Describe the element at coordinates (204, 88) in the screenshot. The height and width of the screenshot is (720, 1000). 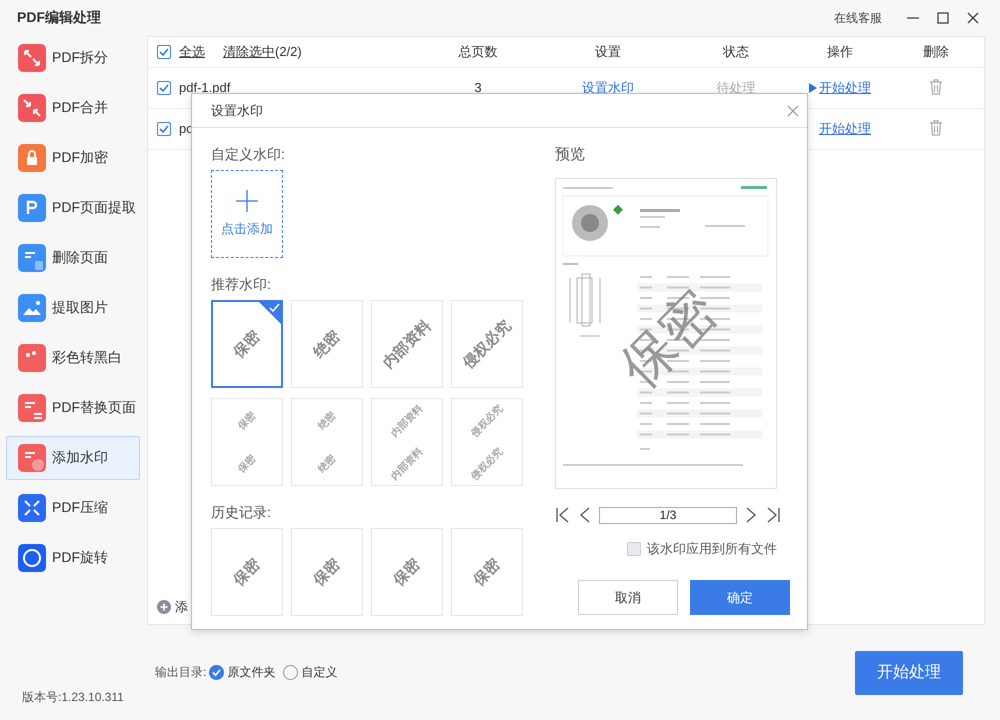
I see `file-name: pdf-1.pdf` at that location.